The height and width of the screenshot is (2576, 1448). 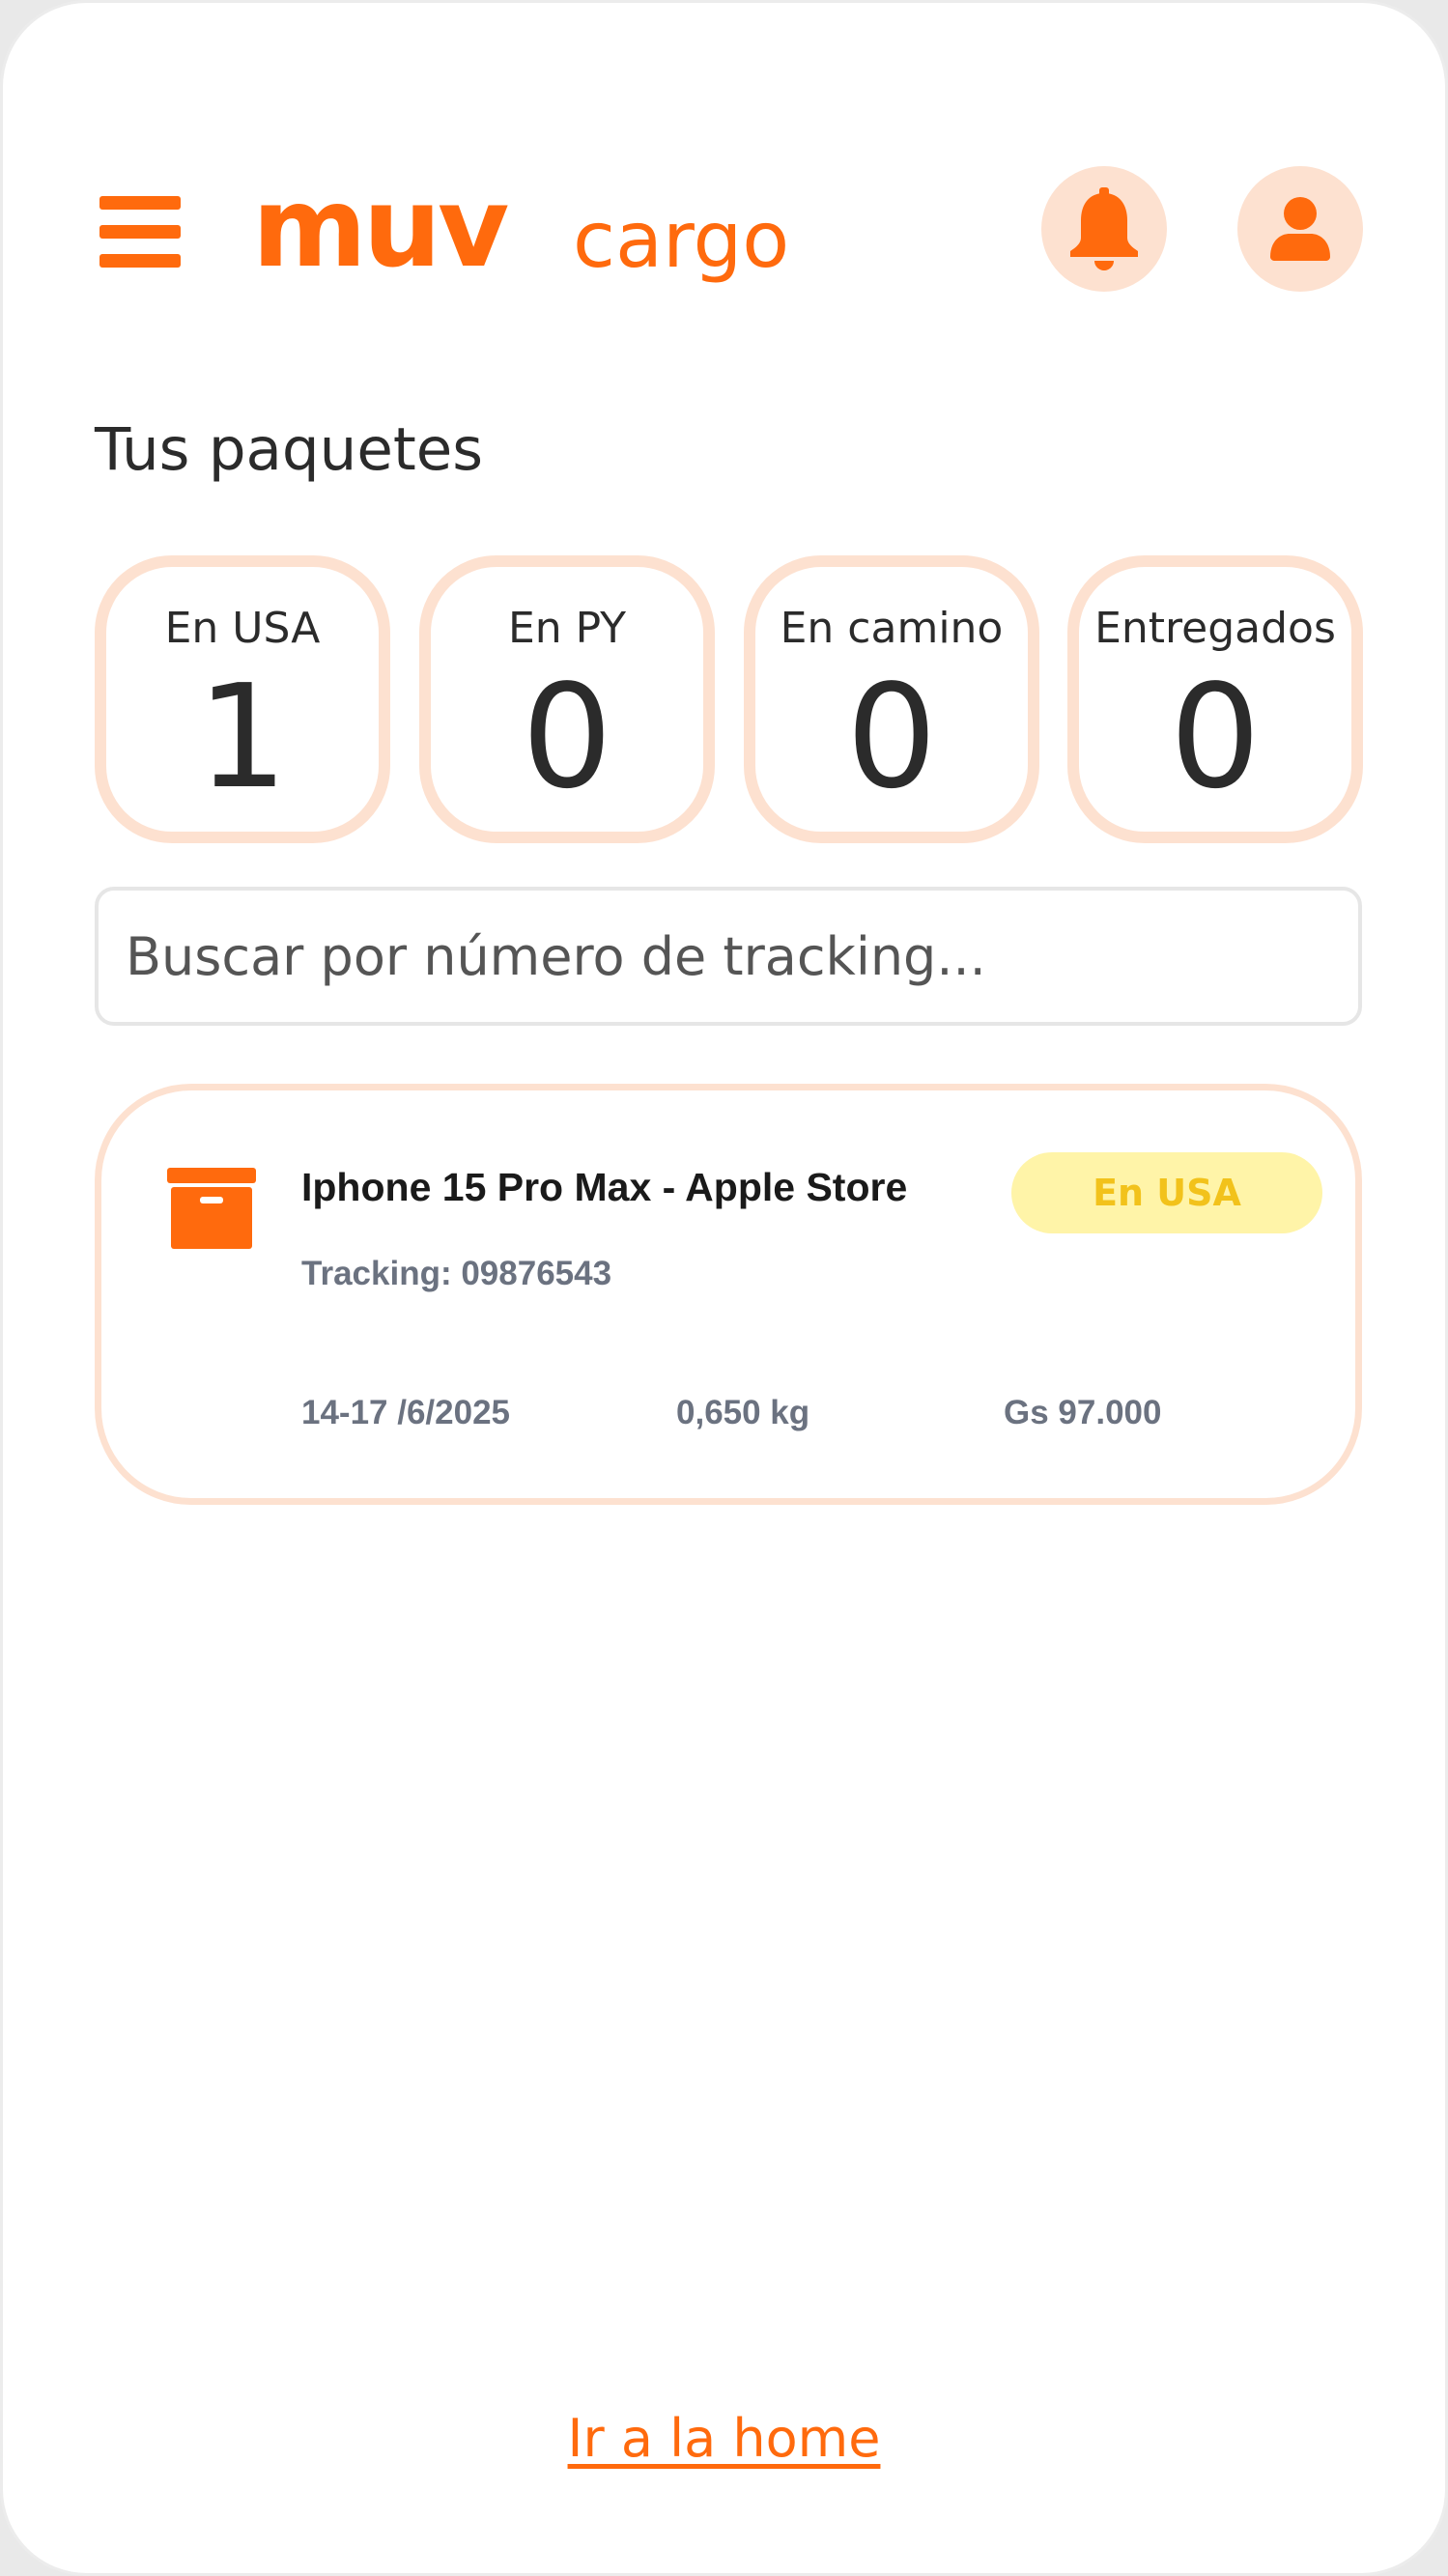 I want to click on notifications-button, so click(x=1104, y=229).